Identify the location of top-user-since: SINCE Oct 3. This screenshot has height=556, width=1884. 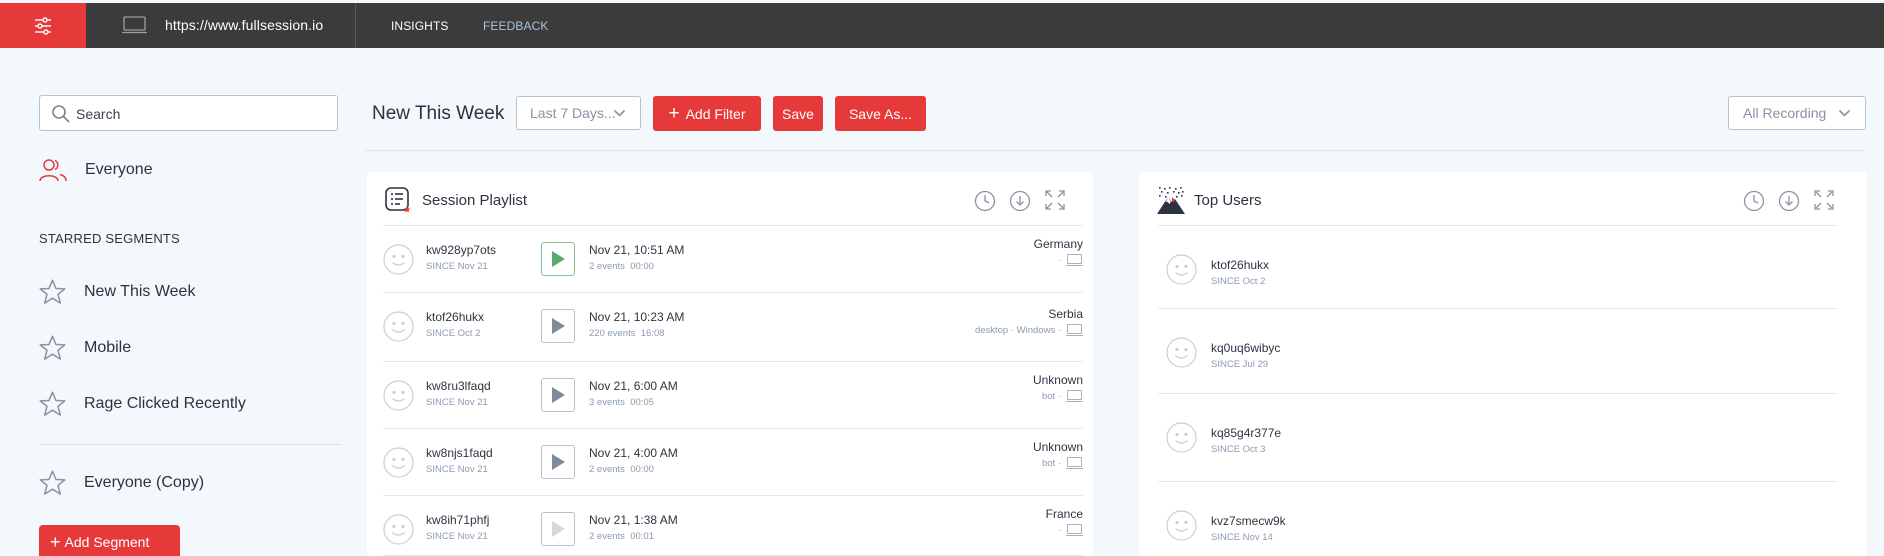
(1238, 449).